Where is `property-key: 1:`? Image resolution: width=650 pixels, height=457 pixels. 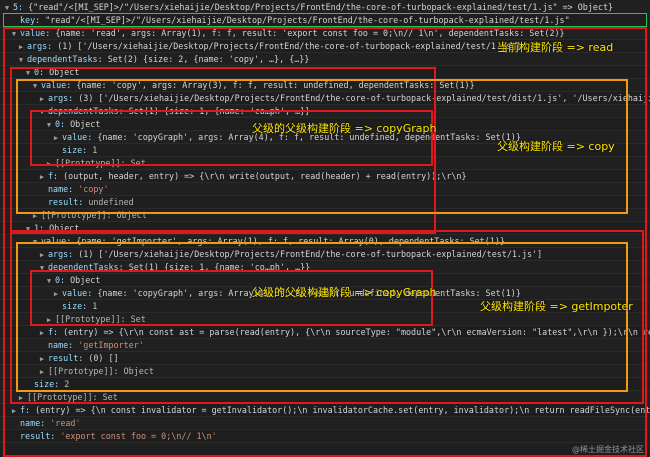 property-key: 1: is located at coordinates (39, 228).